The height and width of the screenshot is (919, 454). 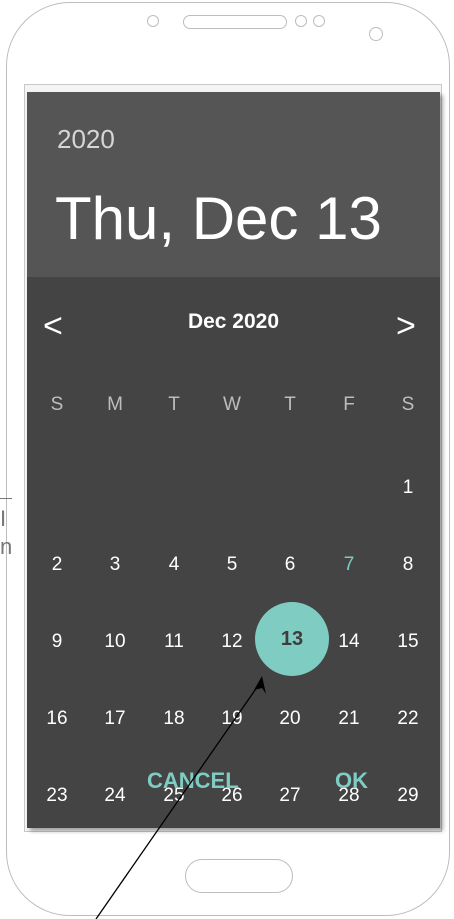 I want to click on day-cell: 5, so click(x=232, y=565).